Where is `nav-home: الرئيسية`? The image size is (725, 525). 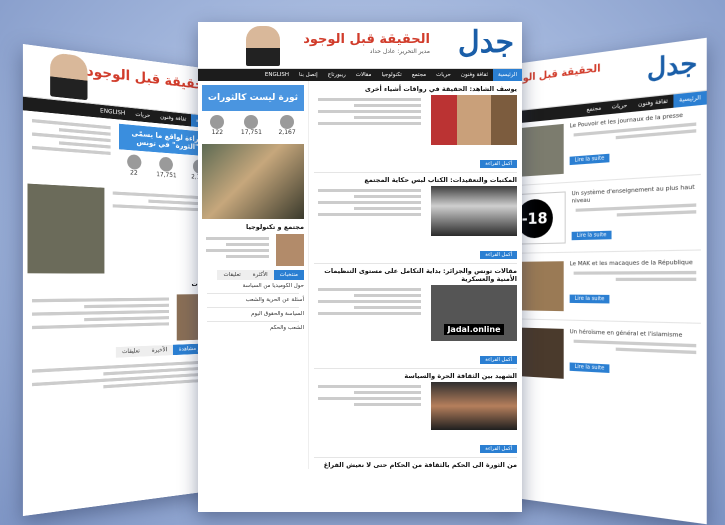
nav-home: الرئيسية is located at coordinates (507, 75).